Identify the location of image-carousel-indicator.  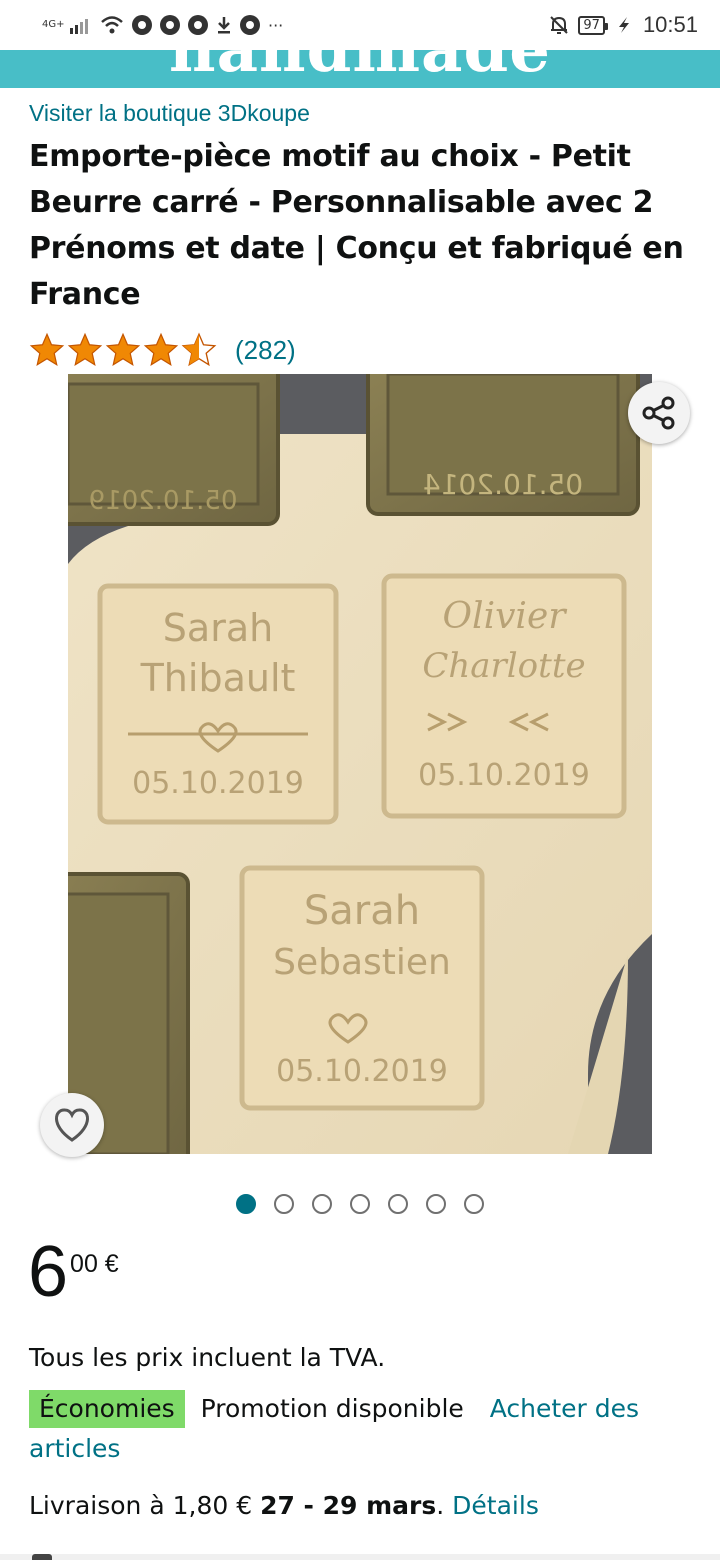
(360, 1204).